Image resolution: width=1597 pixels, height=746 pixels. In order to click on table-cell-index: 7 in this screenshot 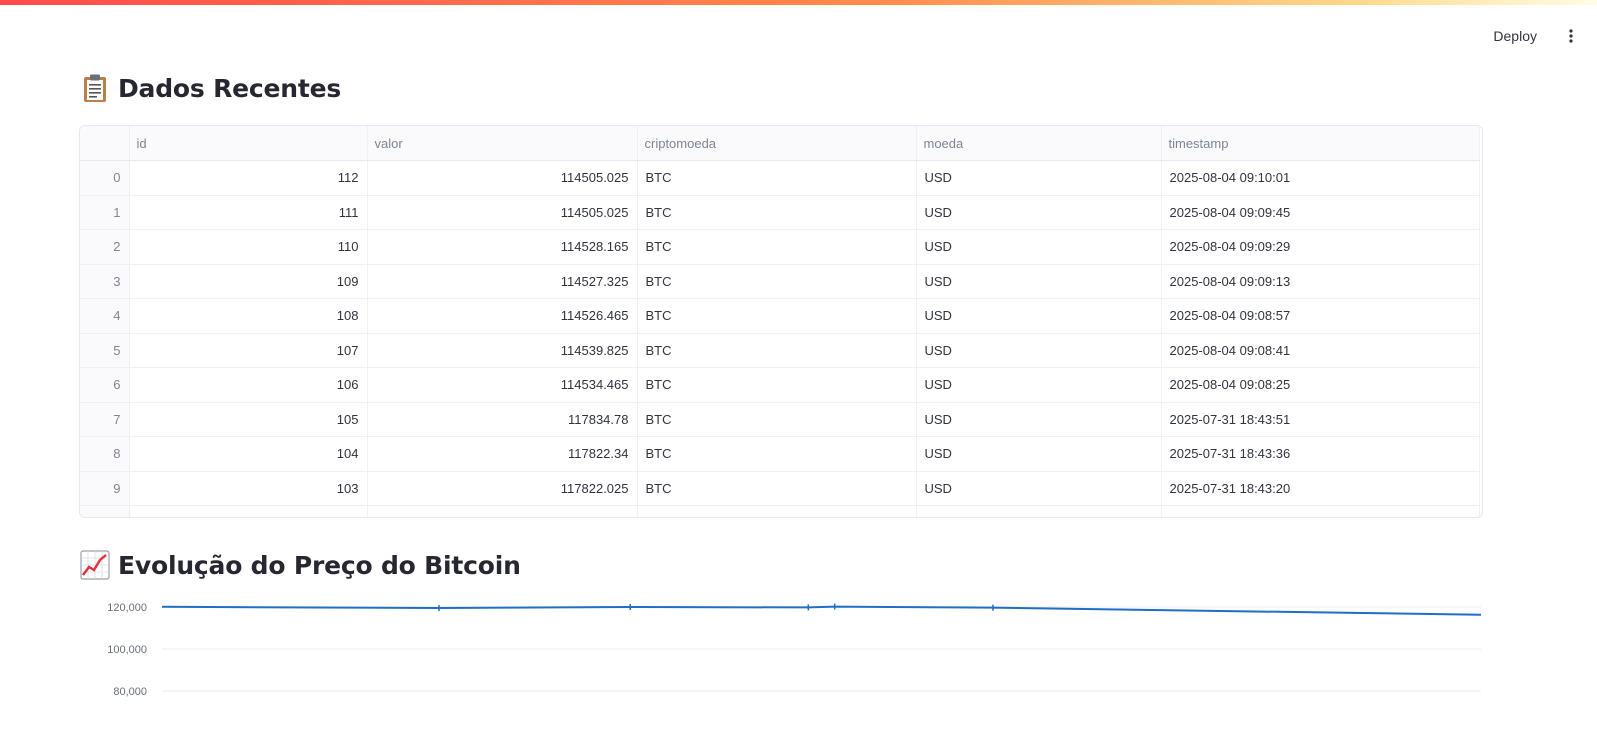, I will do `click(105, 419)`.